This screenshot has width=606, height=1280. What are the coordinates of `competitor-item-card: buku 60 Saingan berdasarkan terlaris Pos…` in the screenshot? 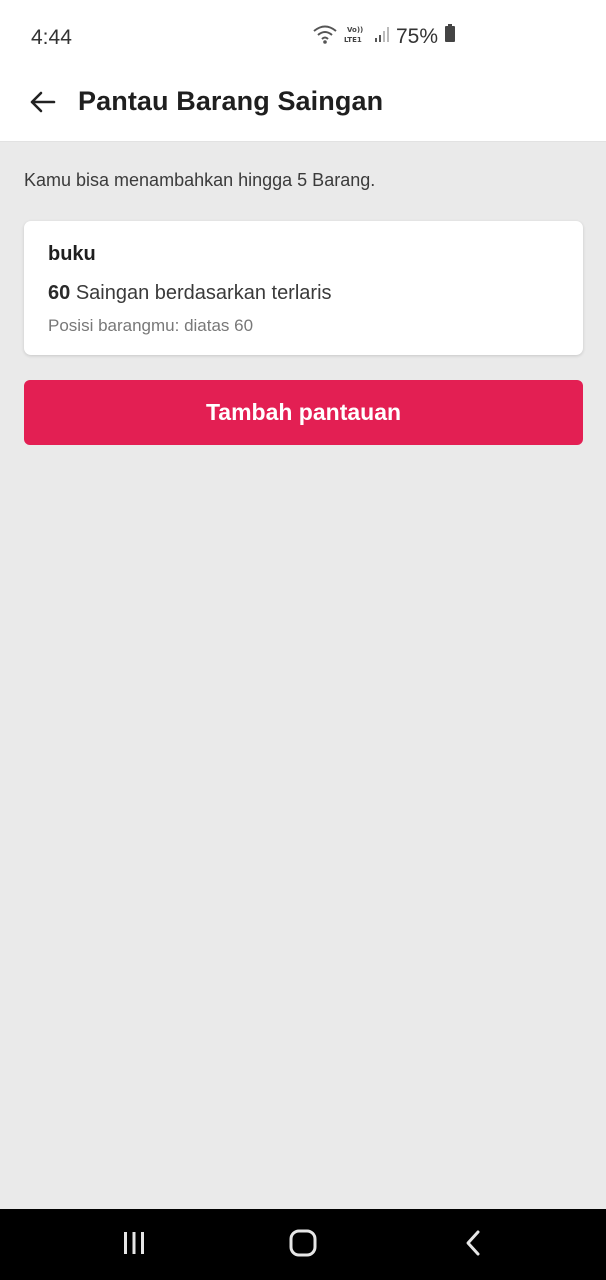 It's located at (303, 288).